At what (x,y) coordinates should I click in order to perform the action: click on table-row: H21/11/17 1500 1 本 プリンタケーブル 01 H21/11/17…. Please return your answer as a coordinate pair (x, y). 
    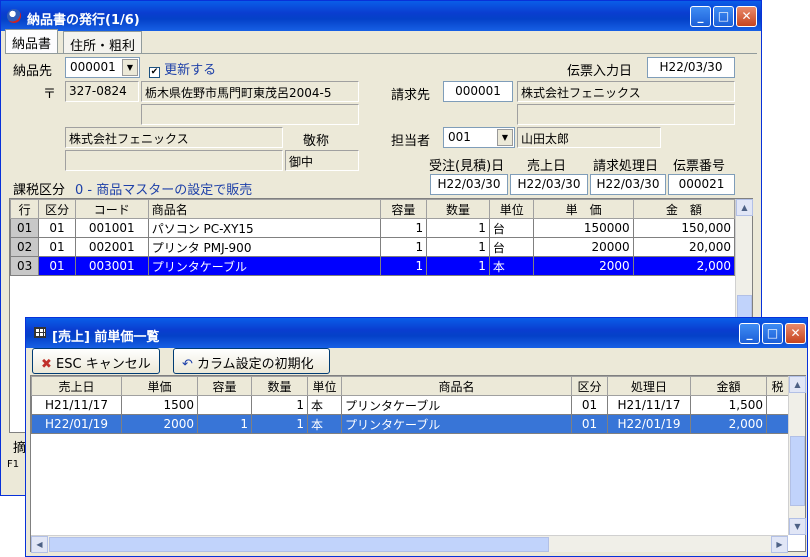
    Looking at the image, I should click on (410, 405).